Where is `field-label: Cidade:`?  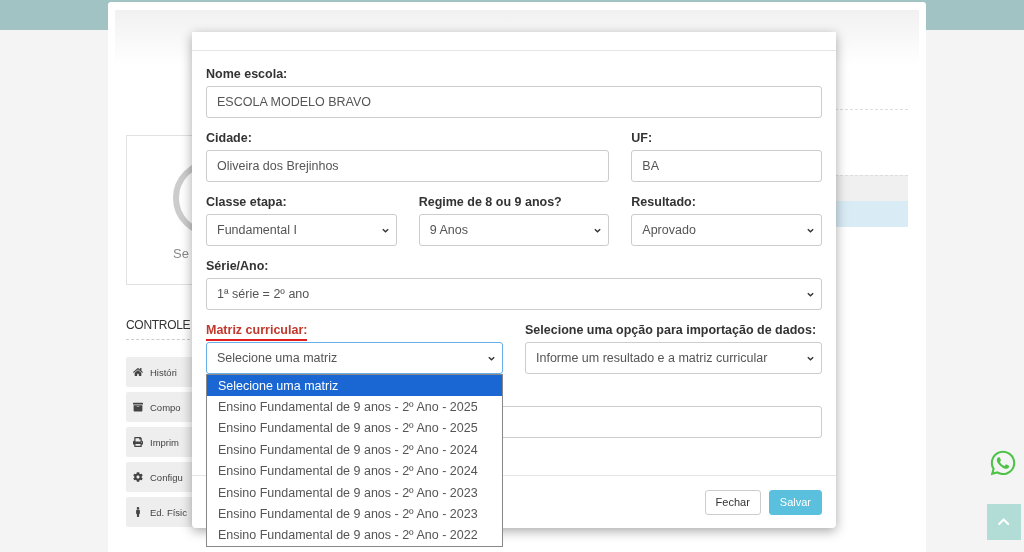
field-label: Cidade: is located at coordinates (229, 138).